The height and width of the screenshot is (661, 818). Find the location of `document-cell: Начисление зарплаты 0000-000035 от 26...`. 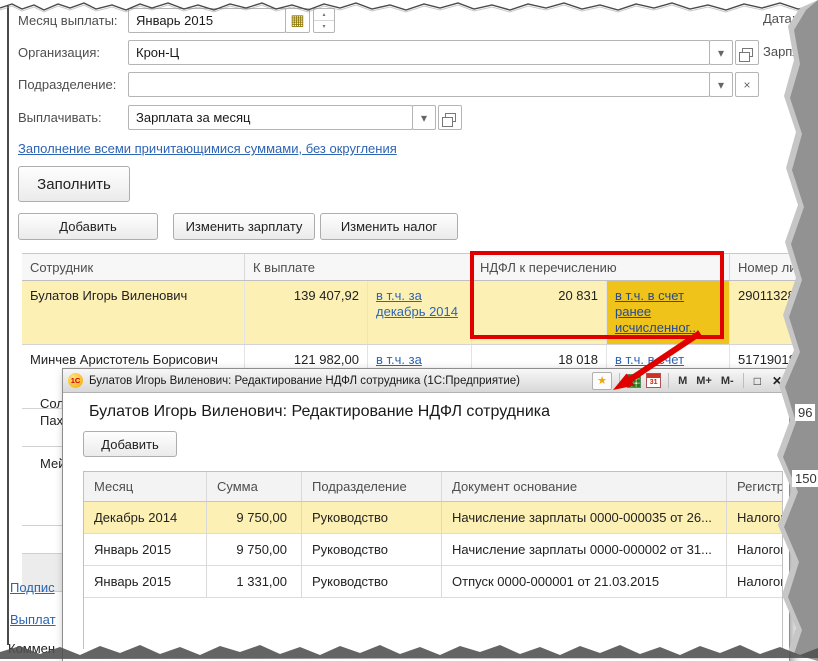

document-cell: Начисление зарплаты 0000-000035 от 26... is located at coordinates (584, 517).